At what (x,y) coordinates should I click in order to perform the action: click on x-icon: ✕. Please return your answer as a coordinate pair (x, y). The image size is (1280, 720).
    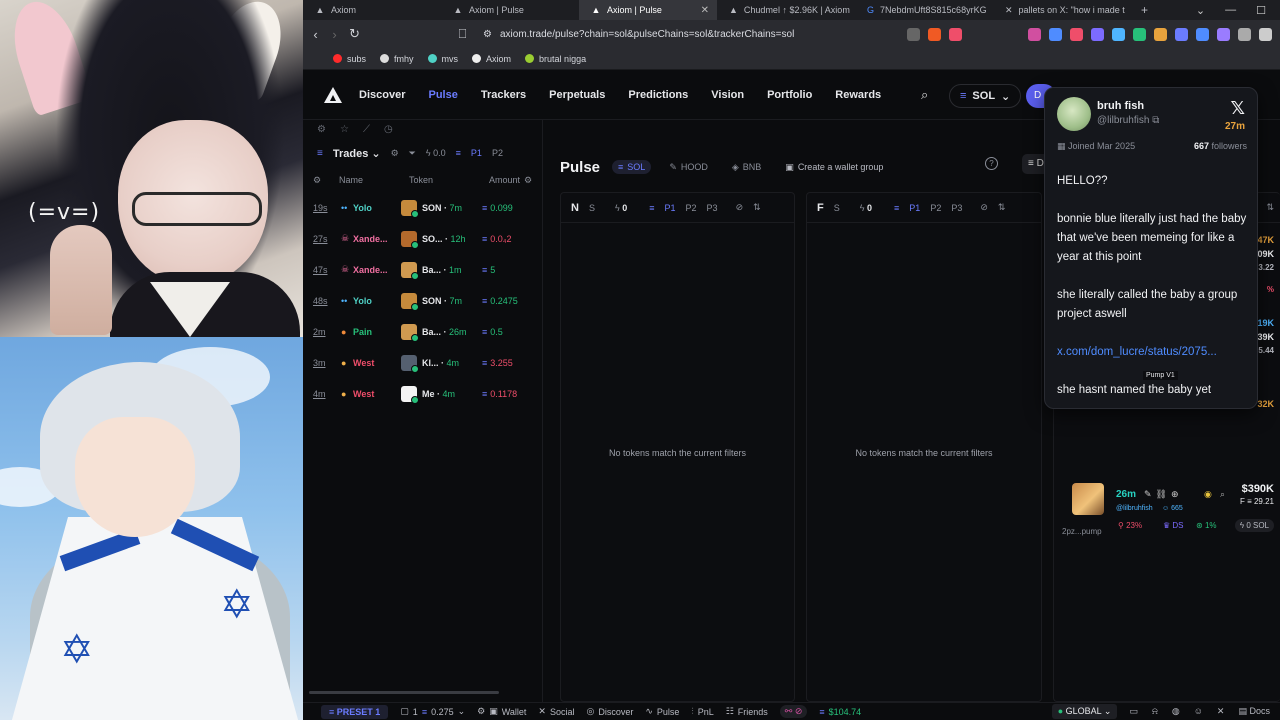
    Looking at the image, I should click on (1221, 711).